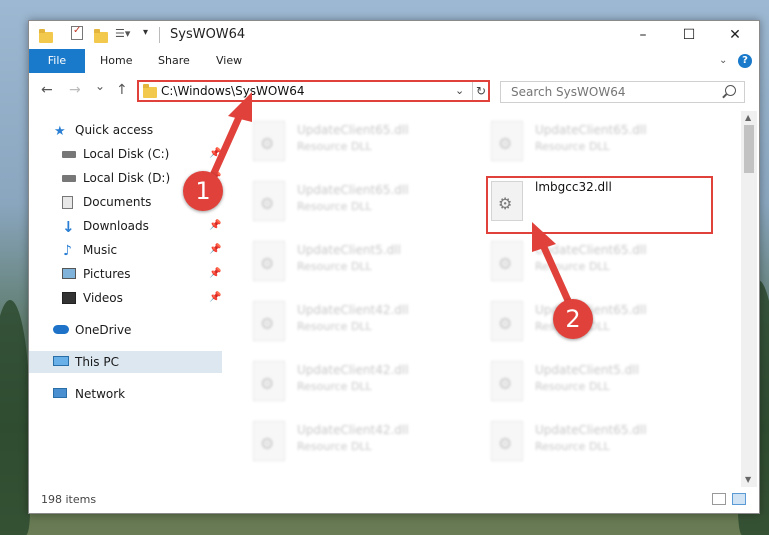  What do you see at coordinates (573, 319) in the screenshot?
I see `step-2-badge: 2` at bounding box center [573, 319].